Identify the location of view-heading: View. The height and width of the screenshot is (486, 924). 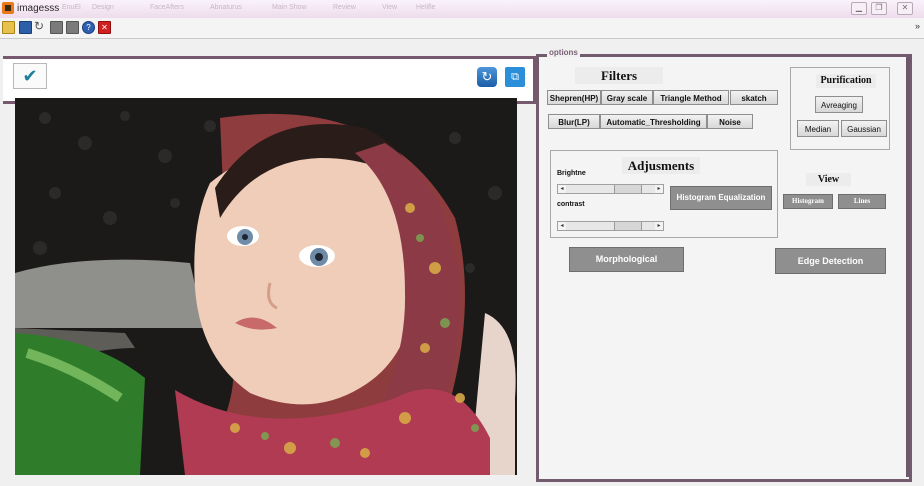
(828, 179).